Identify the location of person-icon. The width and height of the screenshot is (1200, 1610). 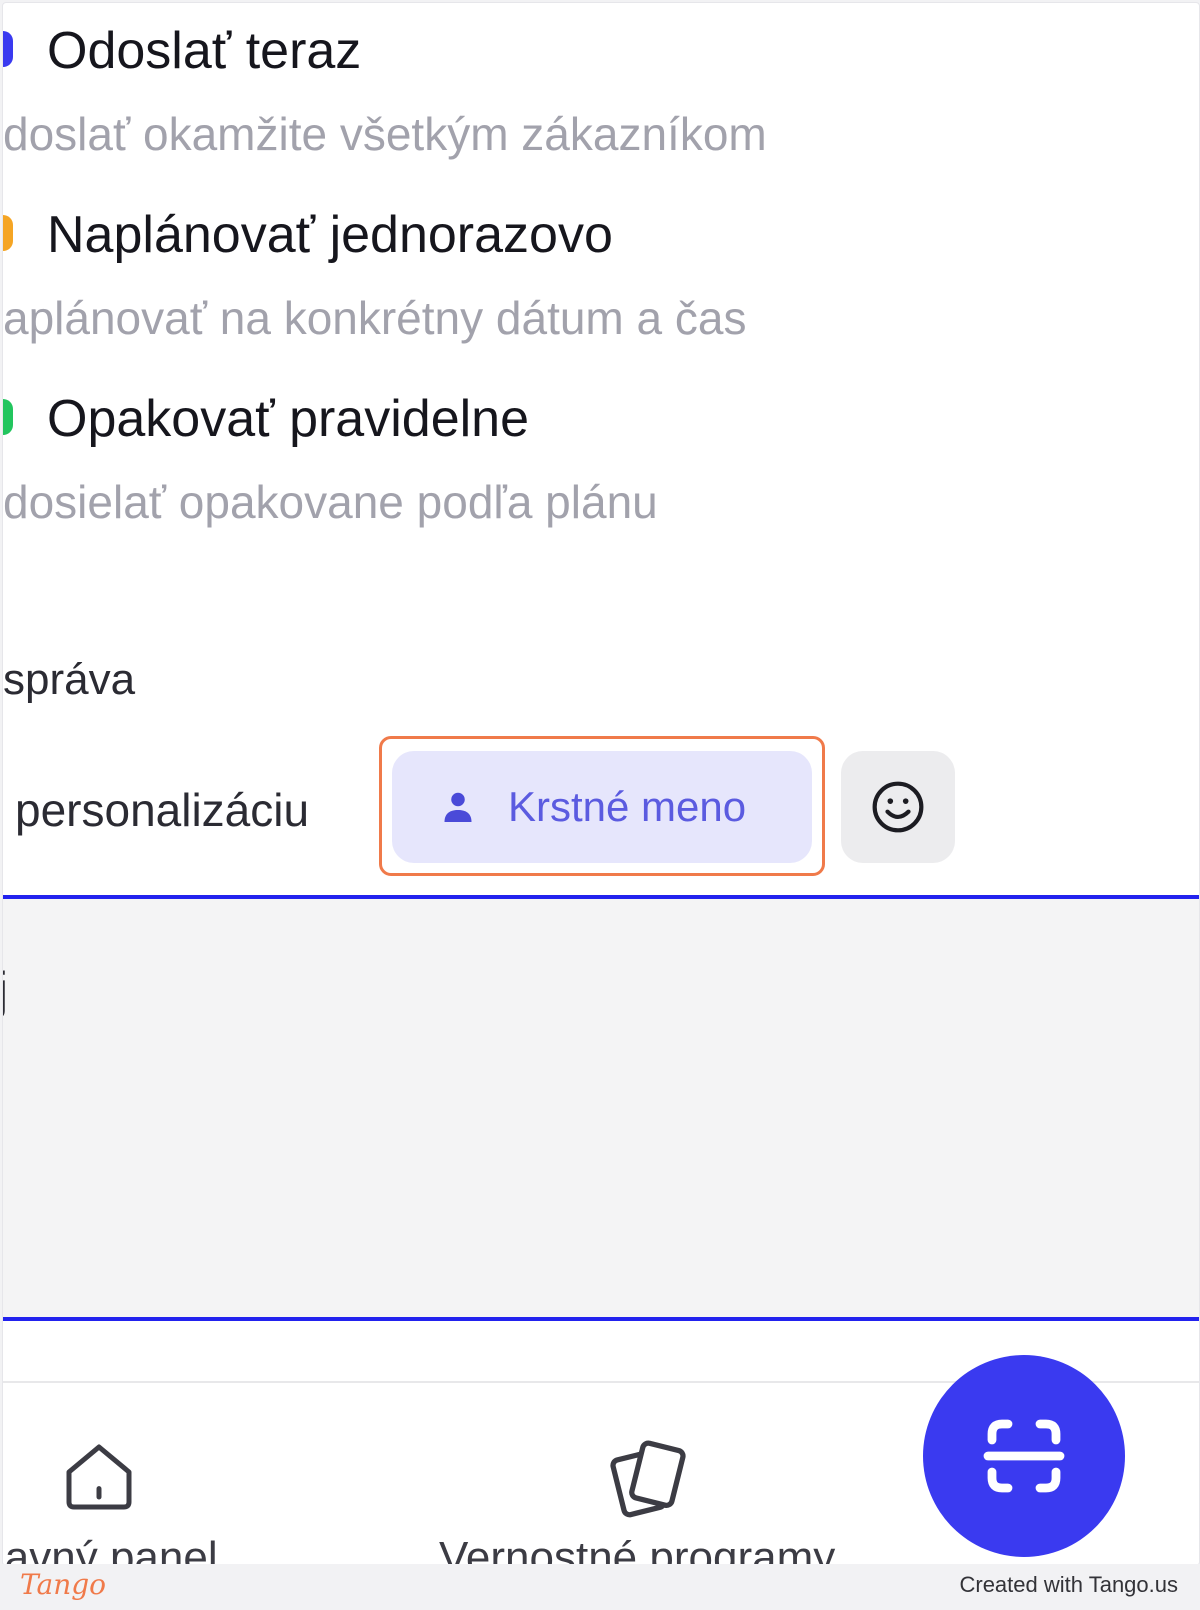
(458, 807).